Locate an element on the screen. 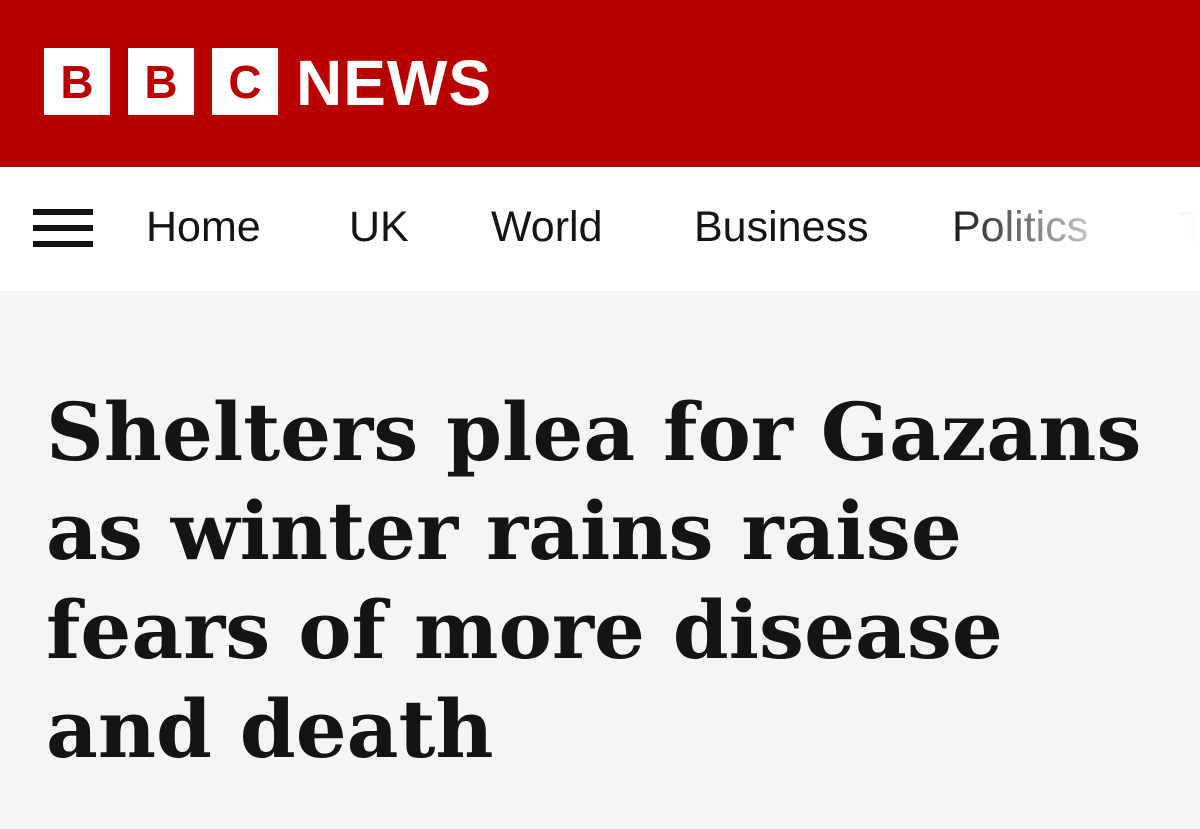  logo-block-b2: B is located at coordinates (161, 81).